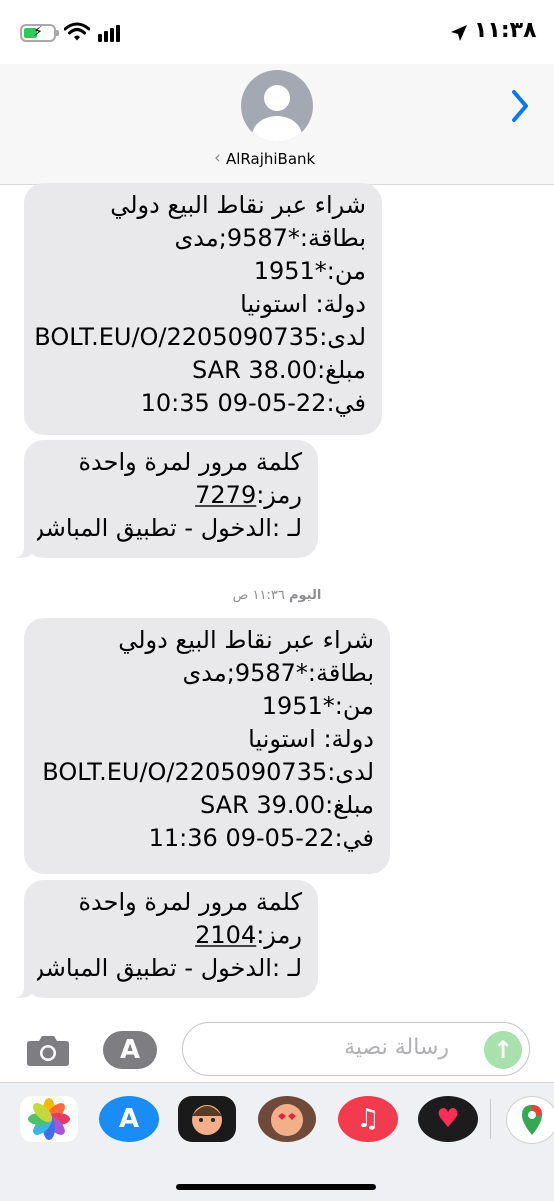 The height and width of the screenshot is (1201, 554). I want to click on contact-avatar, so click(277, 106).